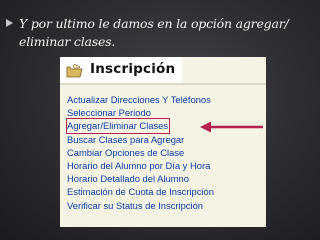  Describe the element at coordinates (140, 165) in the screenshot. I see `menu-item-horario-dia-hora: Horario del Alumno por Día y Hora` at that location.